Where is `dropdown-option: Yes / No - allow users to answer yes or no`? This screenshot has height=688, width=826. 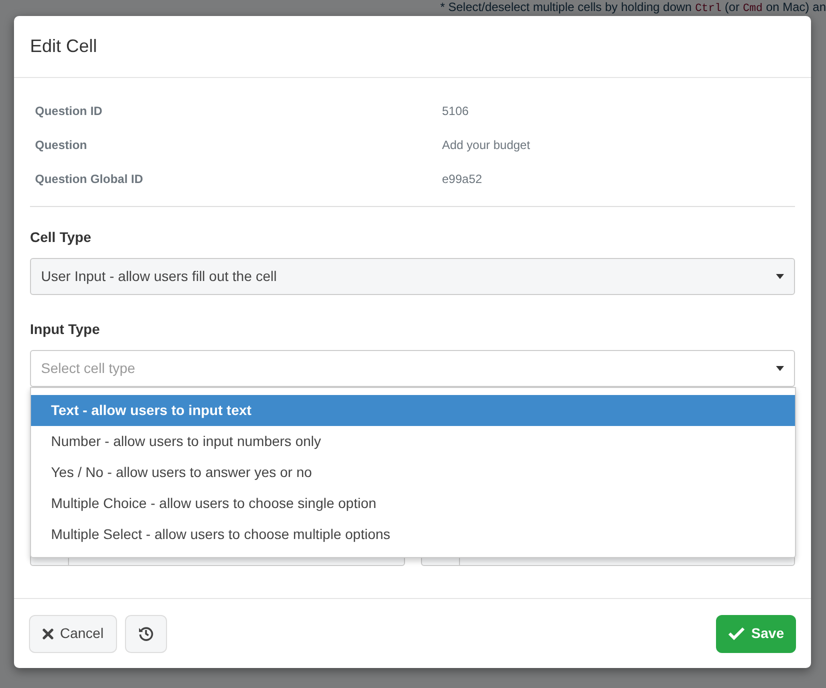 dropdown-option: Yes / No - allow users to answer yes or no is located at coordinates (413, 472).